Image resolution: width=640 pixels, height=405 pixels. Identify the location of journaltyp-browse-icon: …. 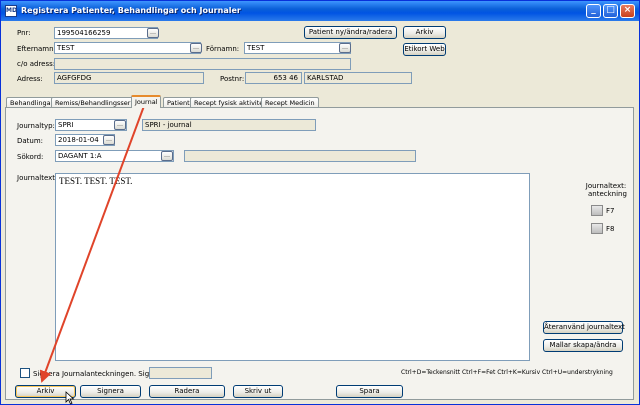
(120, 125).